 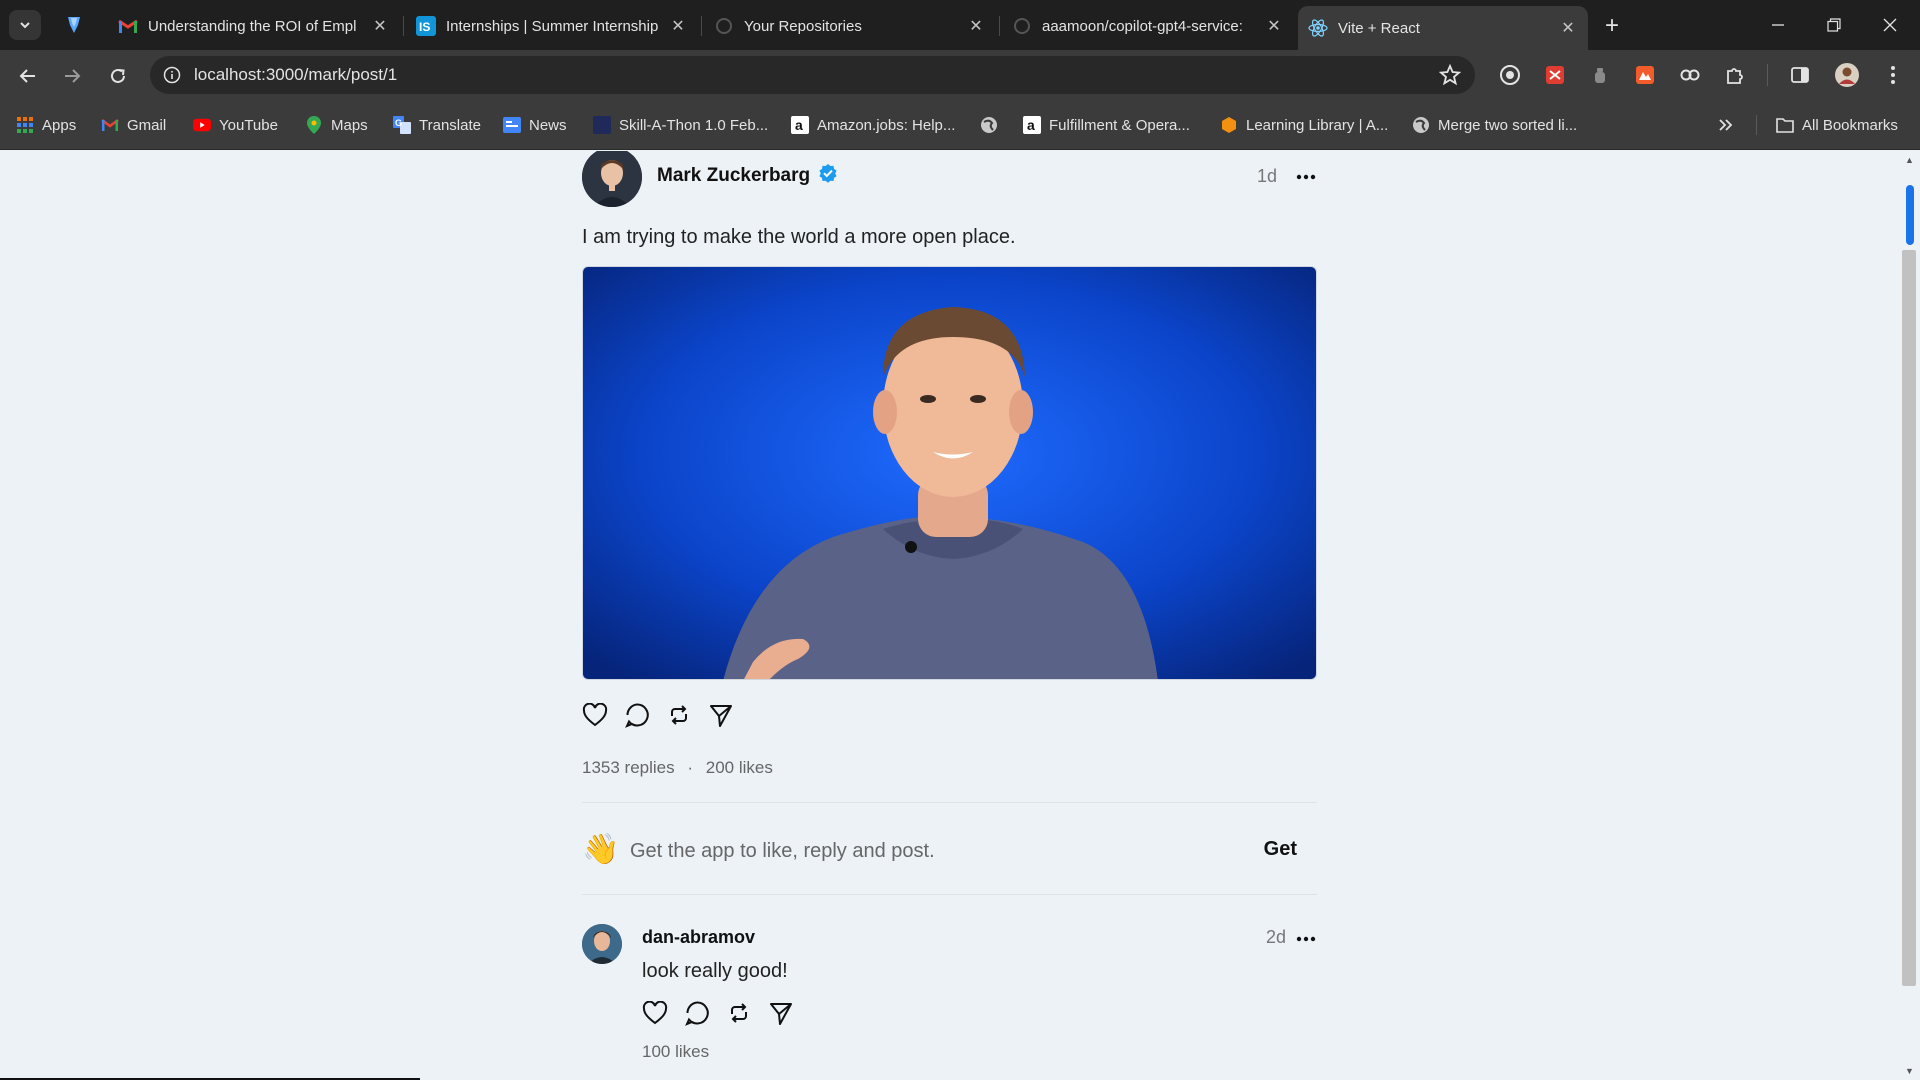 I want to click on tab-4: aaamoon/copilot-gpt4-service: ✕, so click(x=1148, y=26).